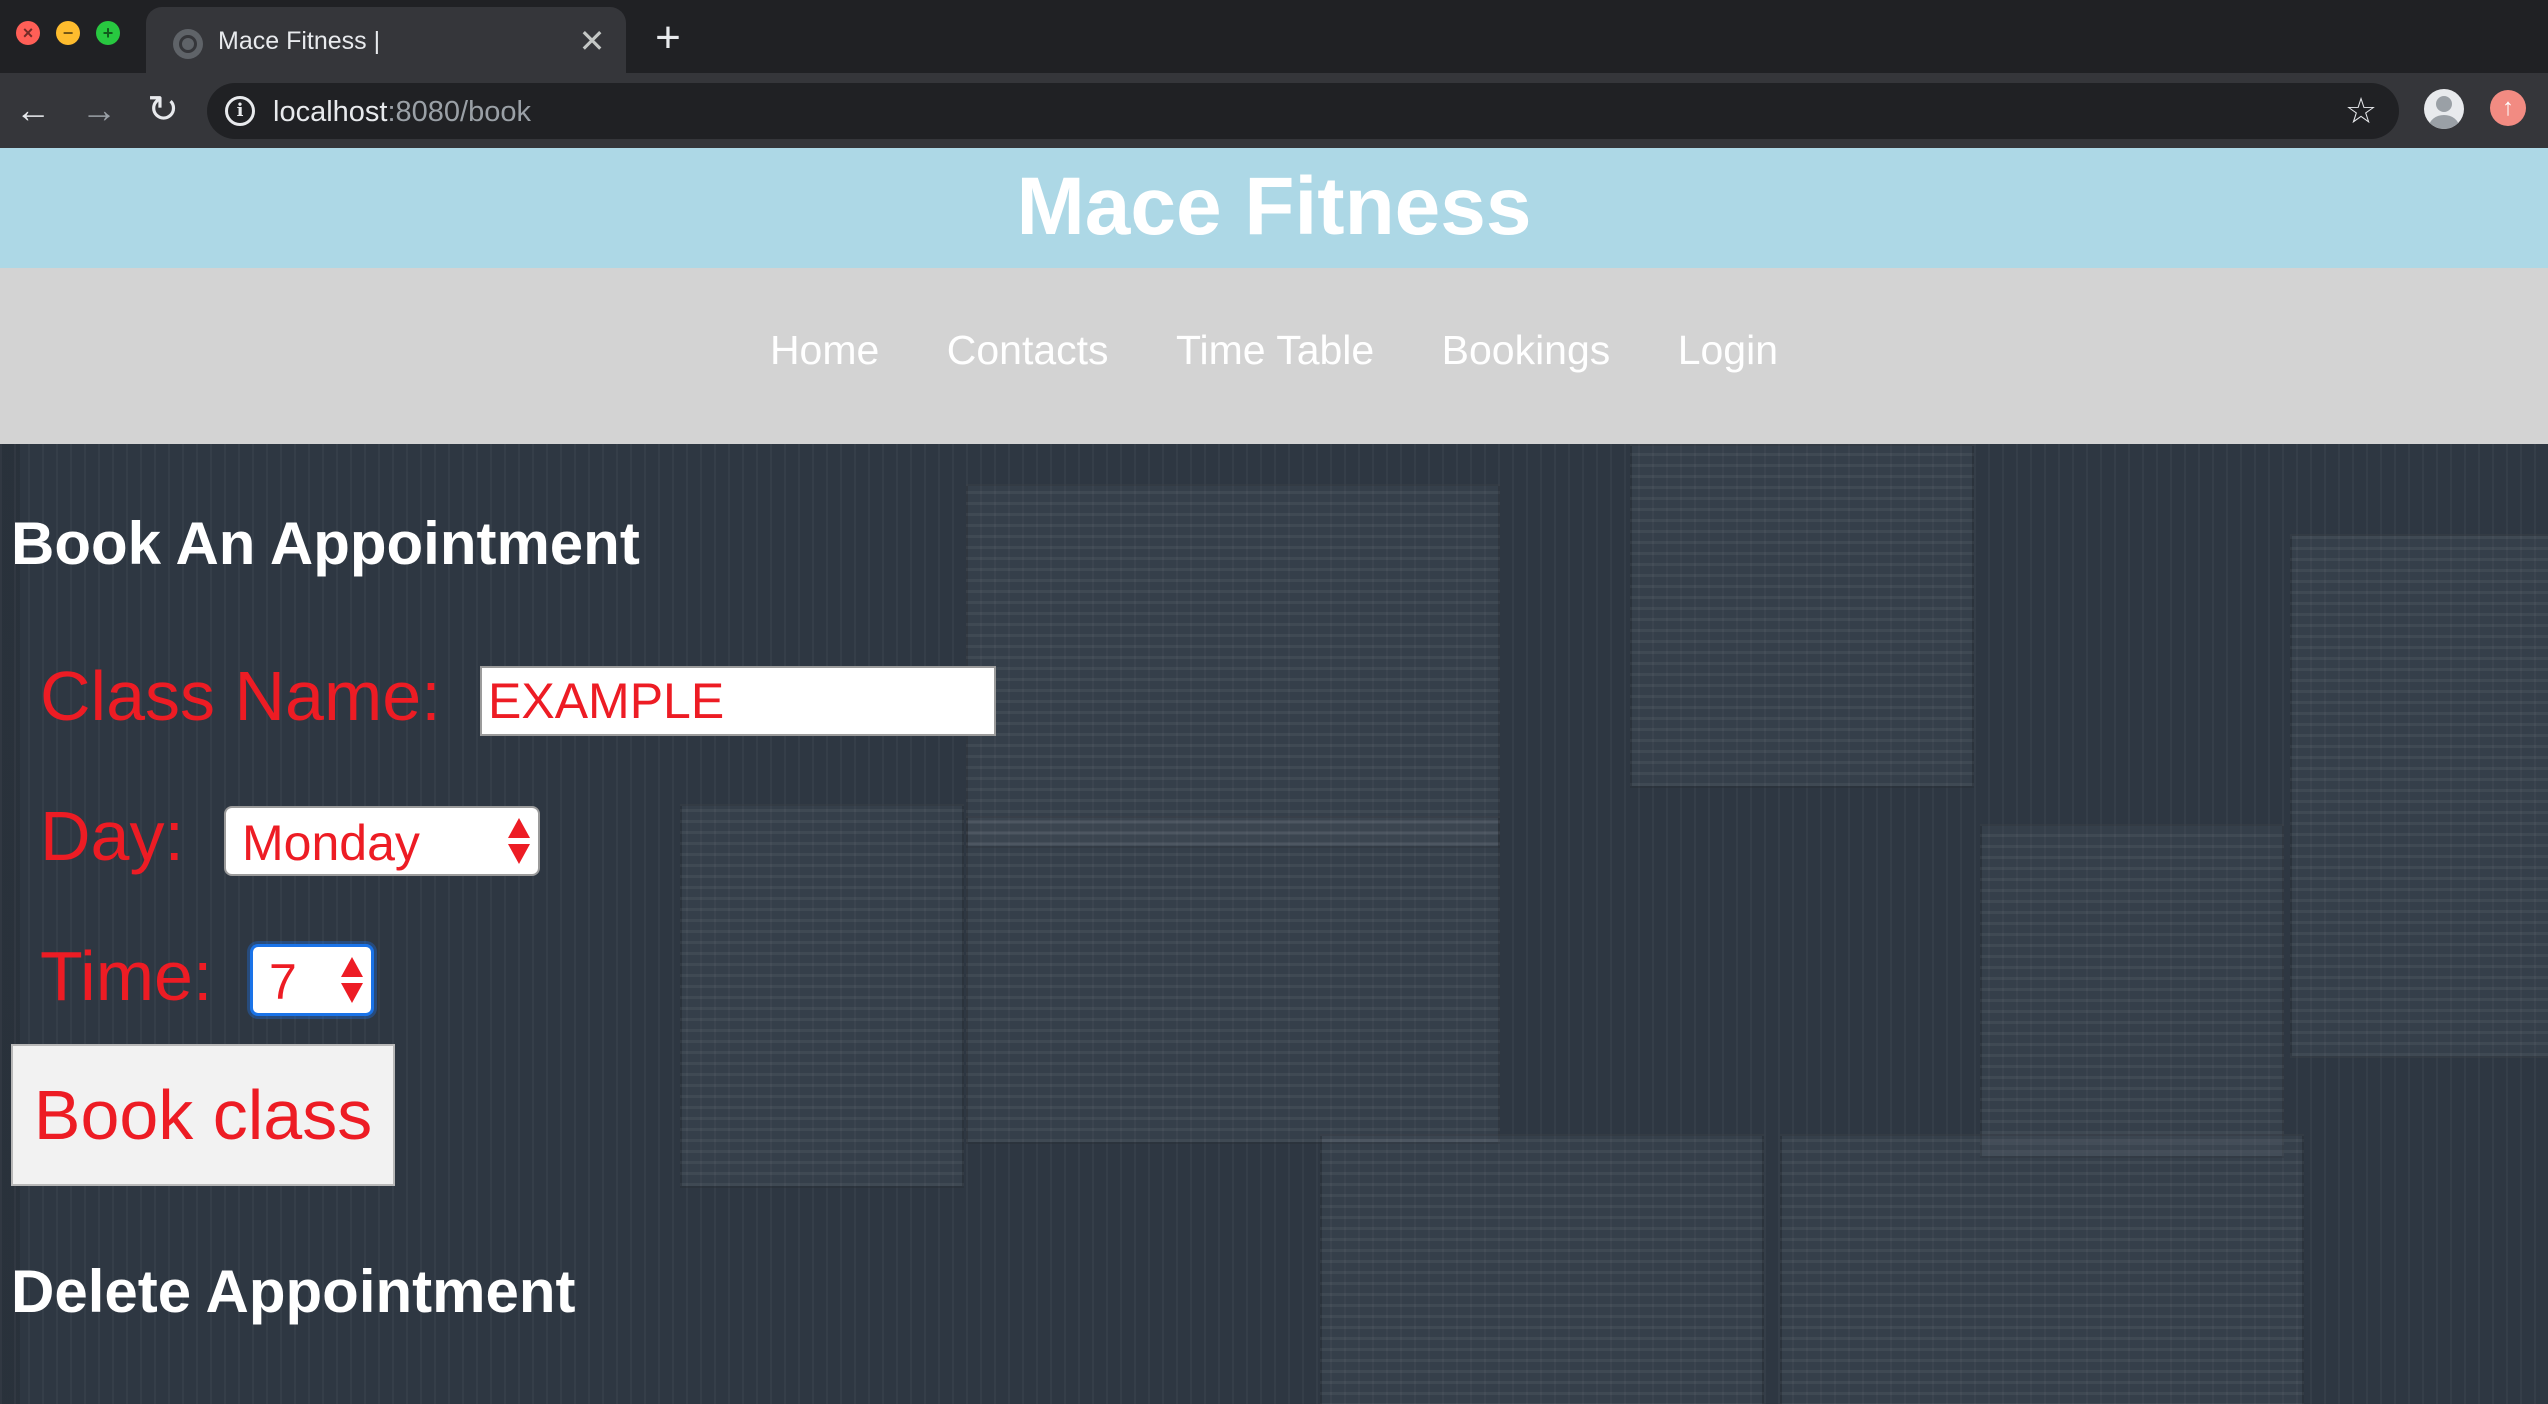  What do you see at coordinates (240, 696) in the screenshot?
I see `class-name-label: Class Name:` at bounding box center [240, 696].